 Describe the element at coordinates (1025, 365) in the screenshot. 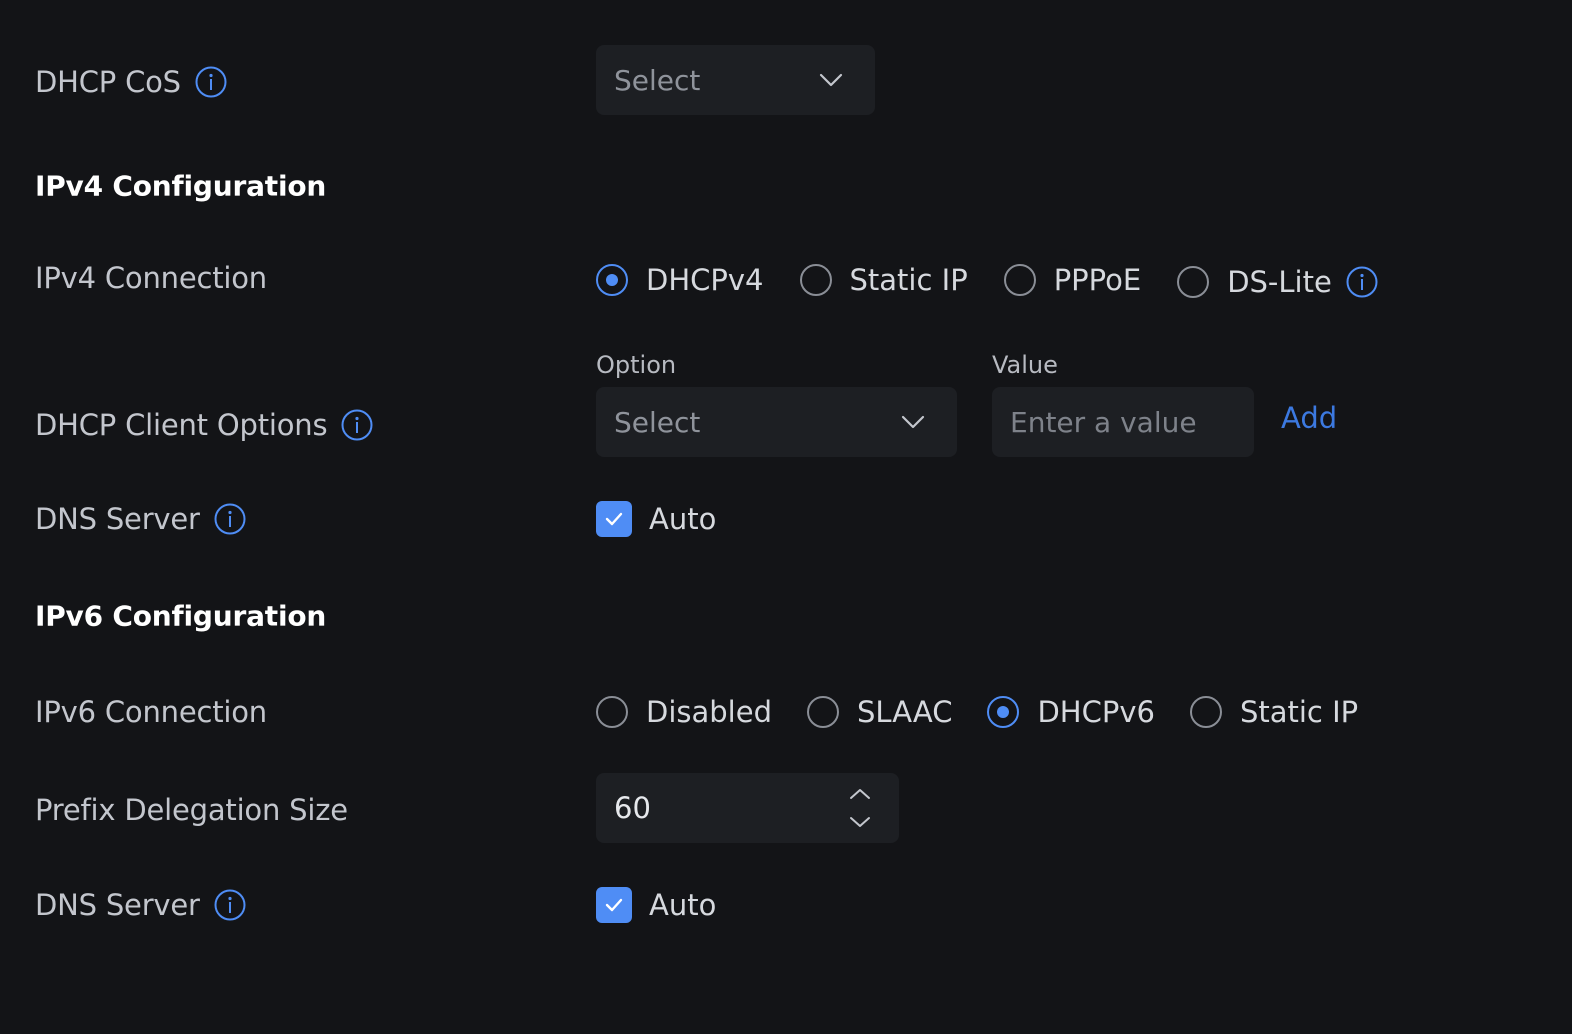

I see `value-field-label: Value` at that location.